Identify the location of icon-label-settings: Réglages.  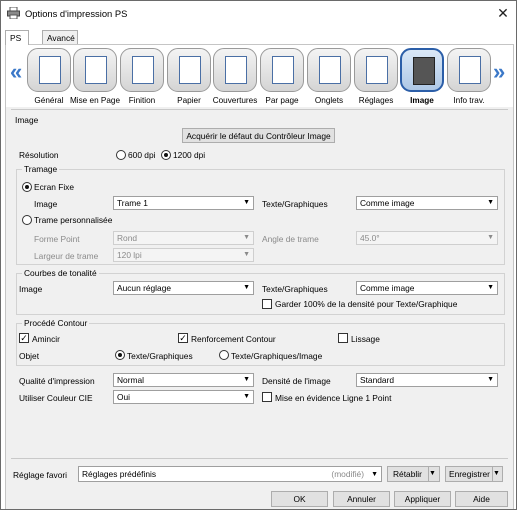
(376, 100).